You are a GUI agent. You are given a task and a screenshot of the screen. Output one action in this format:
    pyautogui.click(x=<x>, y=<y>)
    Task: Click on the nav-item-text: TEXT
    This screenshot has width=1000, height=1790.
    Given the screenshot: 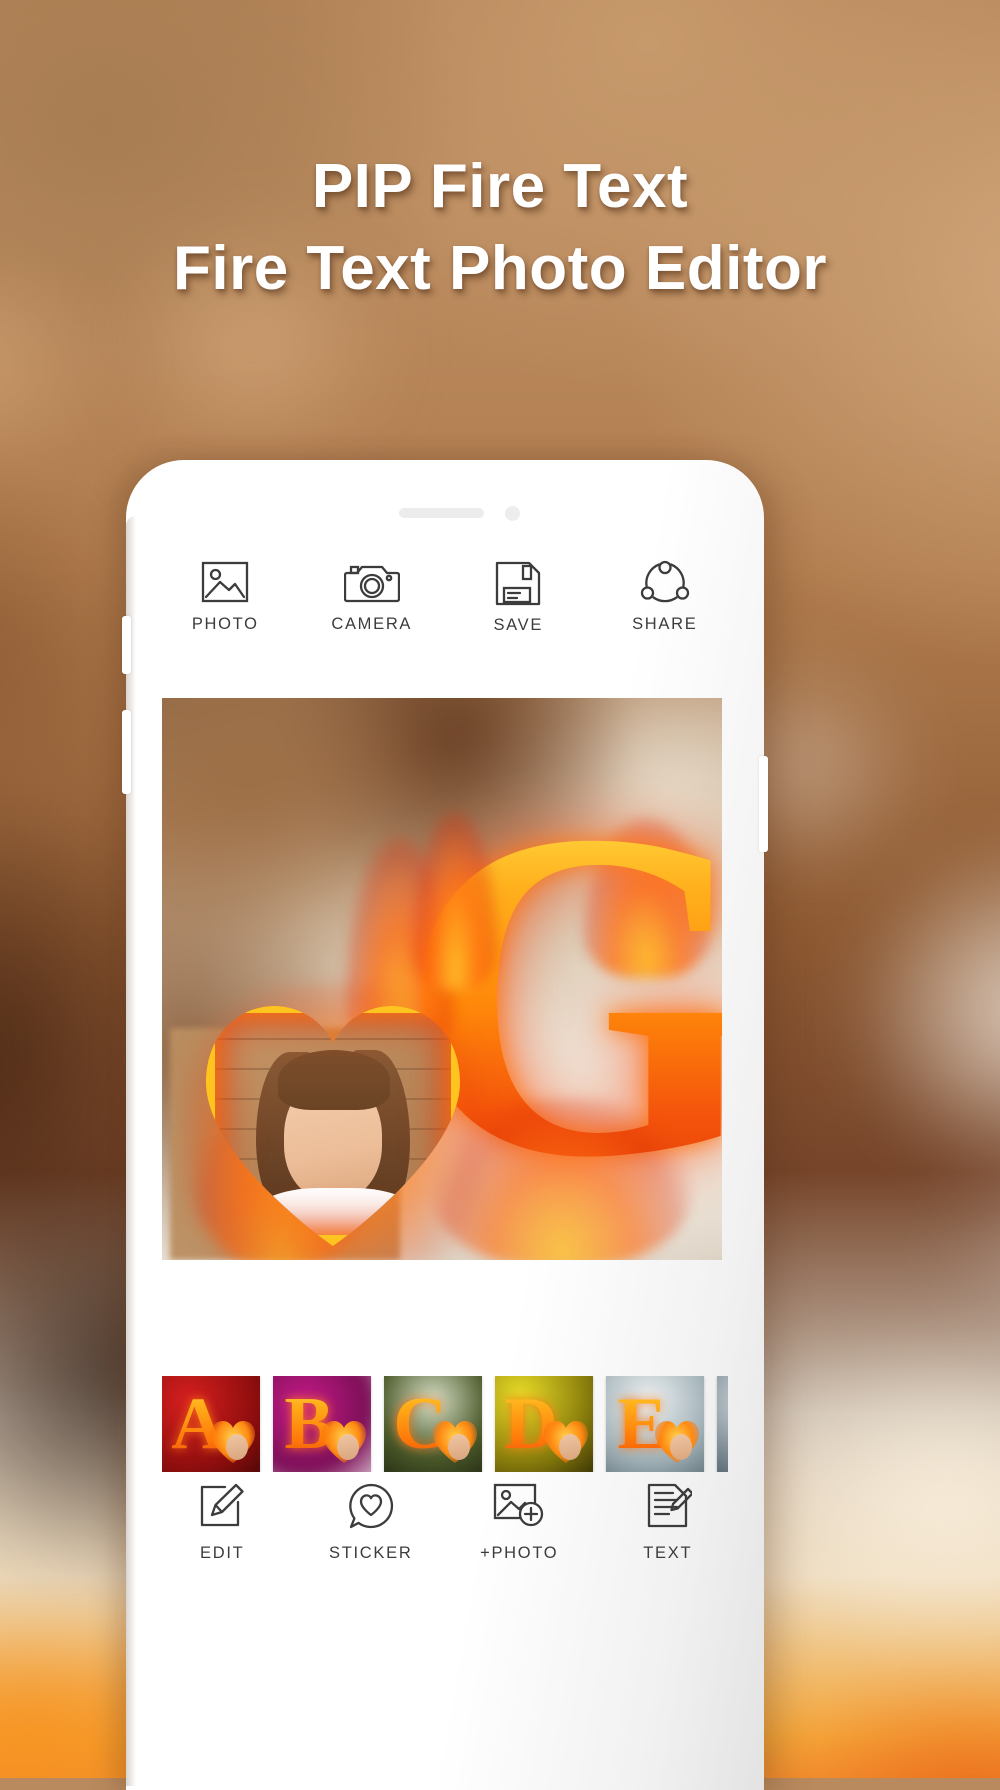 What is the action you would take?
    pyautogui.click(x=668, y=1522)
    